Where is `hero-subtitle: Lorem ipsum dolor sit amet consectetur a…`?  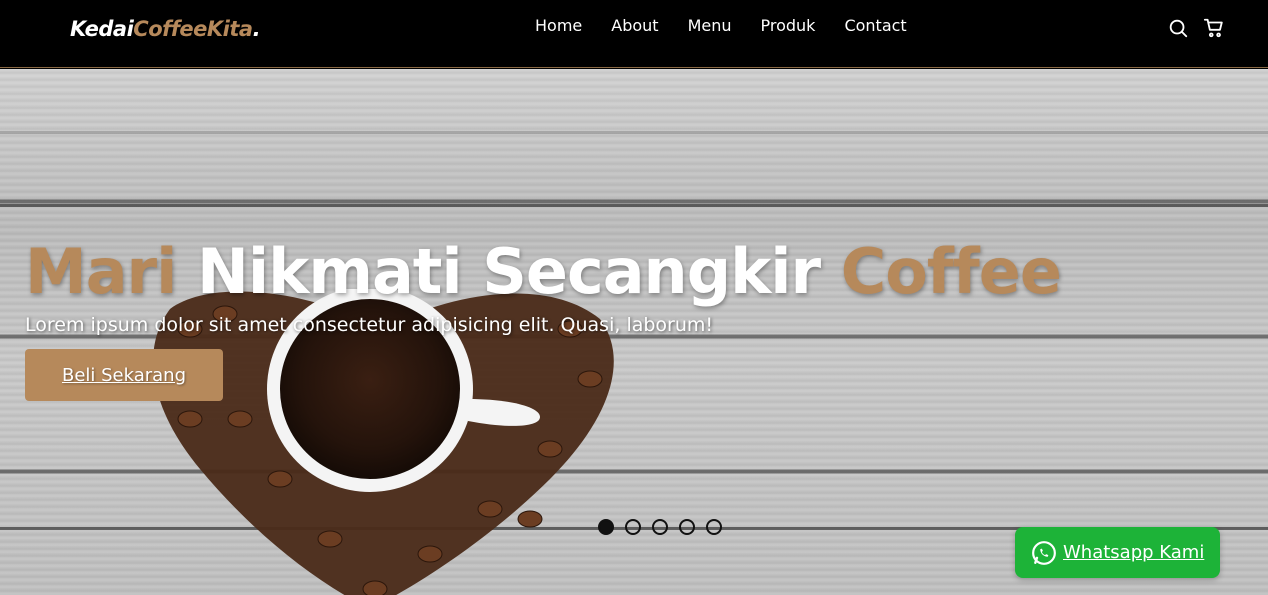 hero-subtitle: Lorem ipsum dolor sit amet consectetur a… is located at coordinates (369, 325).